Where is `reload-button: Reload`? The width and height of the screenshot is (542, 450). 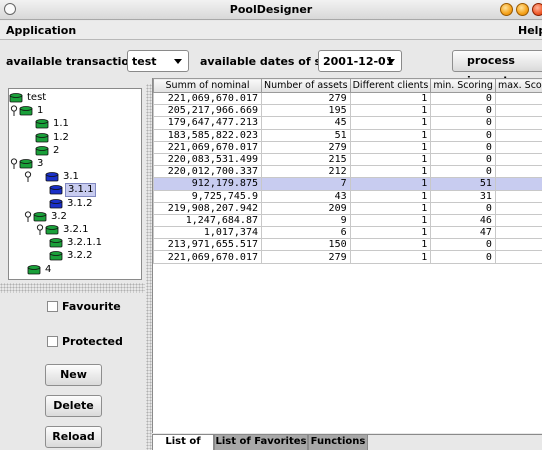
reload-button: Reload is located at coordinates (73, 437).